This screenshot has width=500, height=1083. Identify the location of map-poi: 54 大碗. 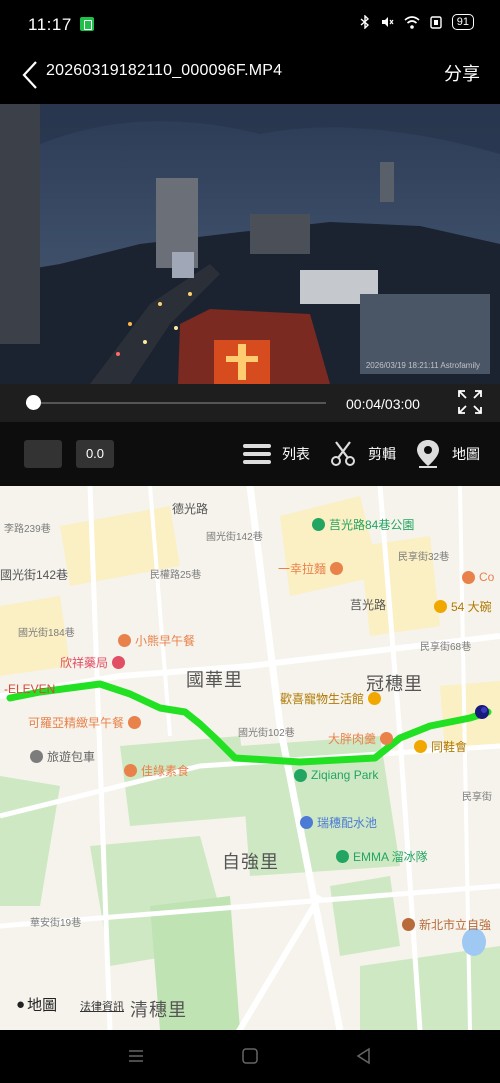
(463, 606).